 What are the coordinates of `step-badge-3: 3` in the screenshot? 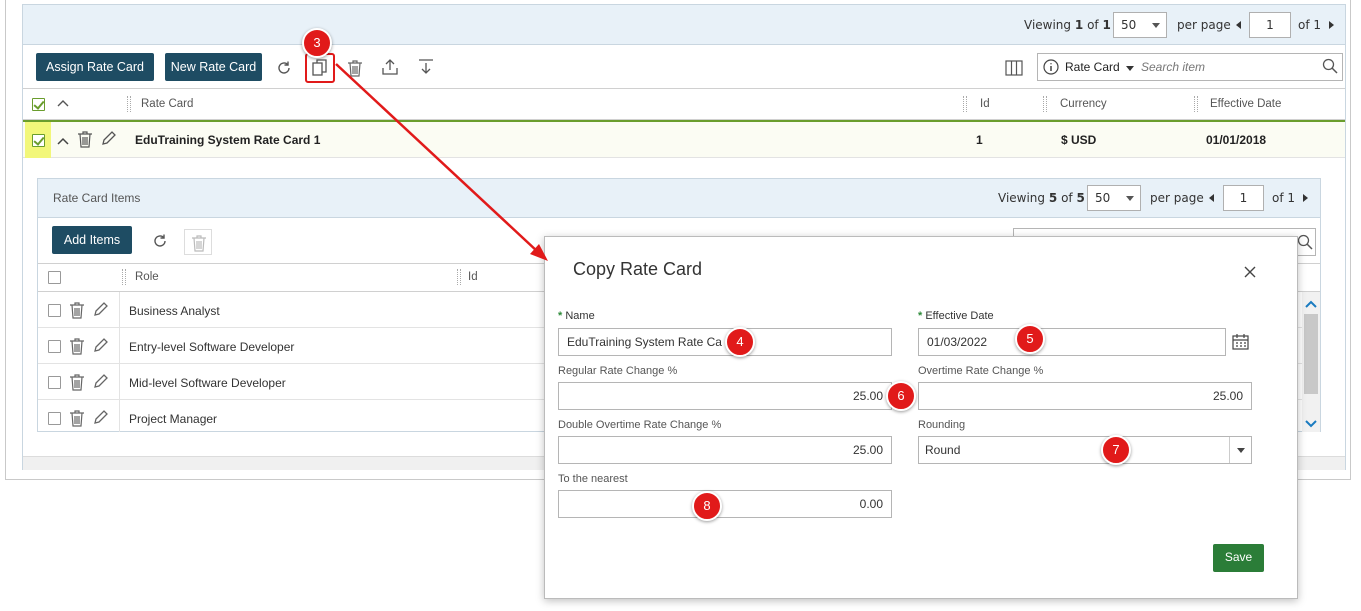 It's located at (317, 43).